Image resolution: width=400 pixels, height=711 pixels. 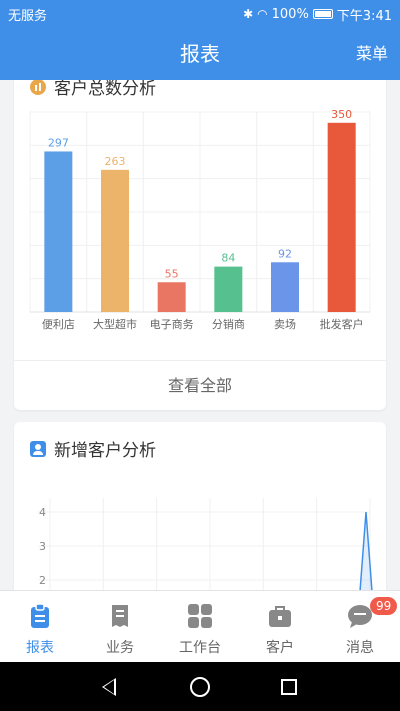 What do you see at coordinates (120, 616) in the screenshot?
I see `document-icon` at bounding box center [120, 616].